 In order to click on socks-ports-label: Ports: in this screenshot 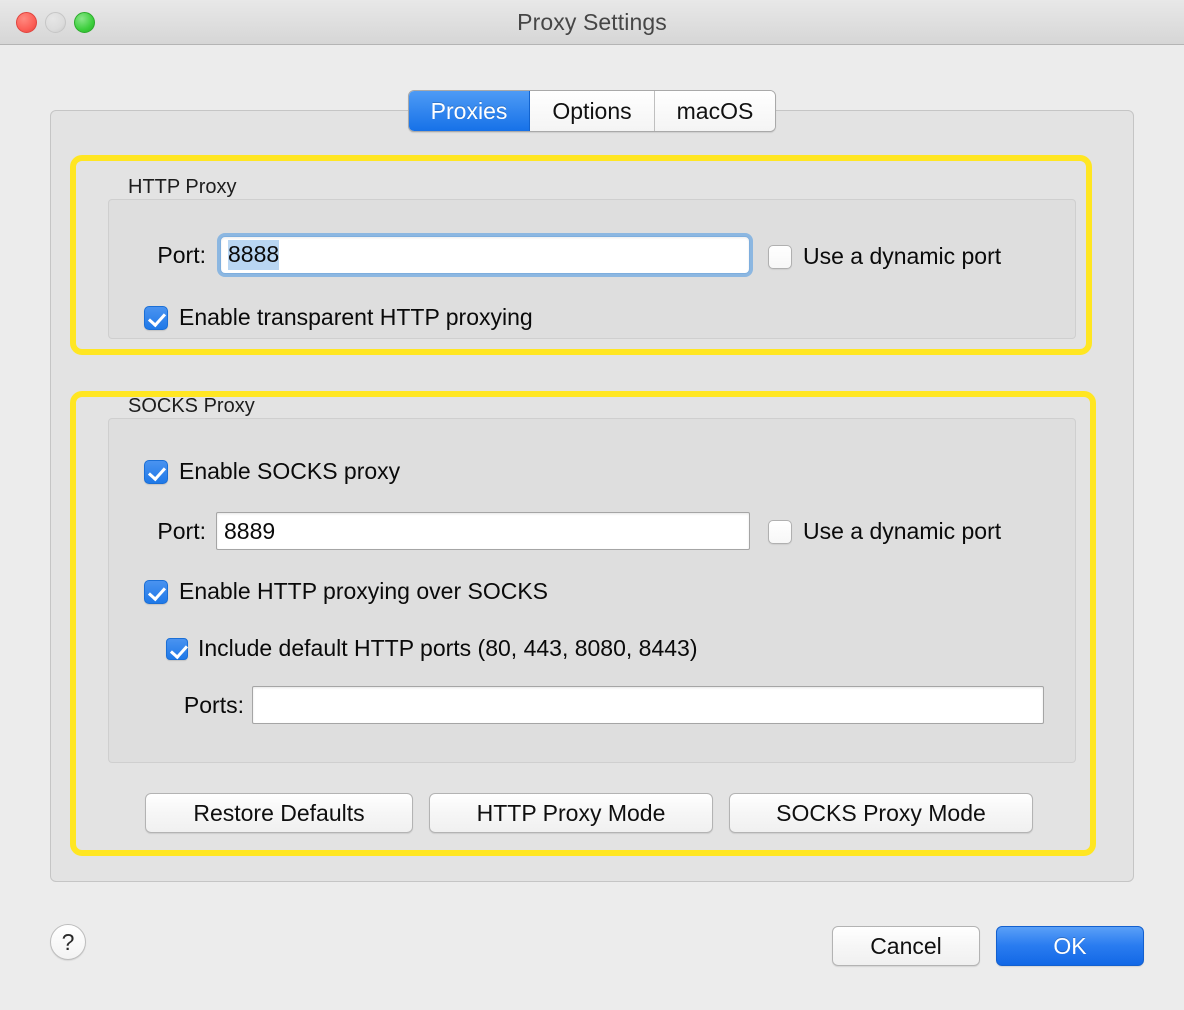, I will do `click(213, 704)`.